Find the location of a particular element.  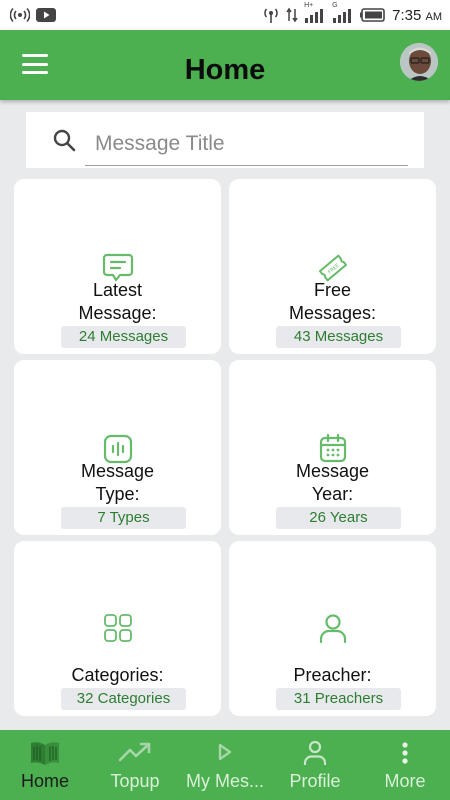

card-label-line2: Type: is located at coordinates (117, 494).